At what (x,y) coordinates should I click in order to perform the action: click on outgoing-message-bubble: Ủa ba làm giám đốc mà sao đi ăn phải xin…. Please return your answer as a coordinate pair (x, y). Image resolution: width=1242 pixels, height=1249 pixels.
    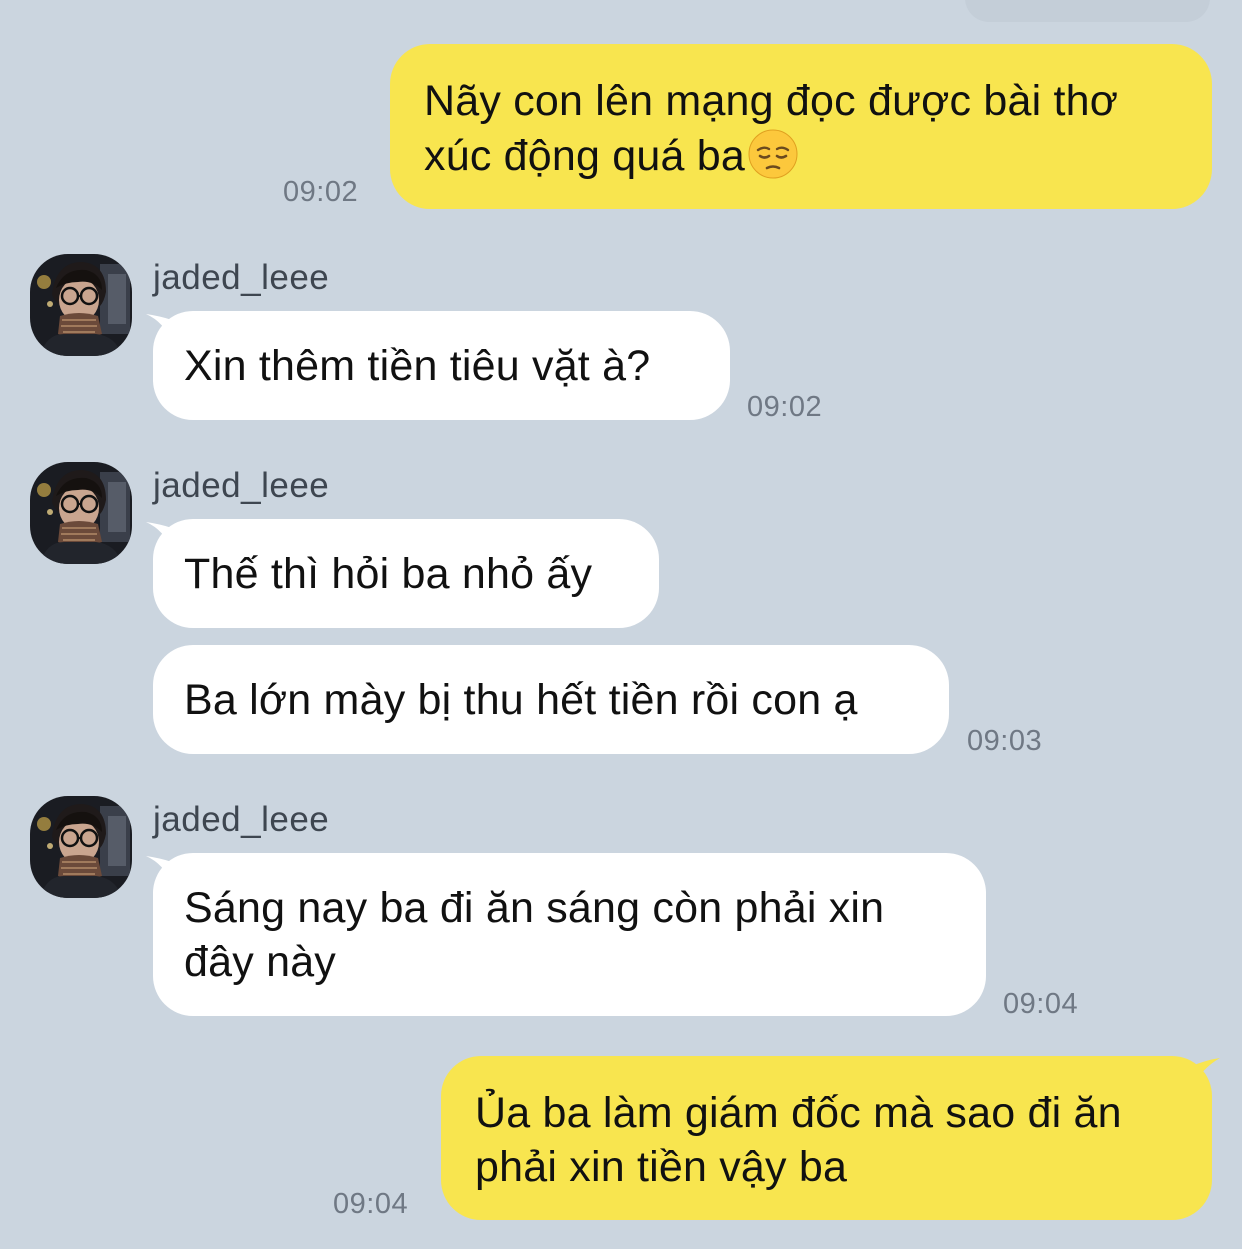
    Looking at the image, I should click on (826, 1138).